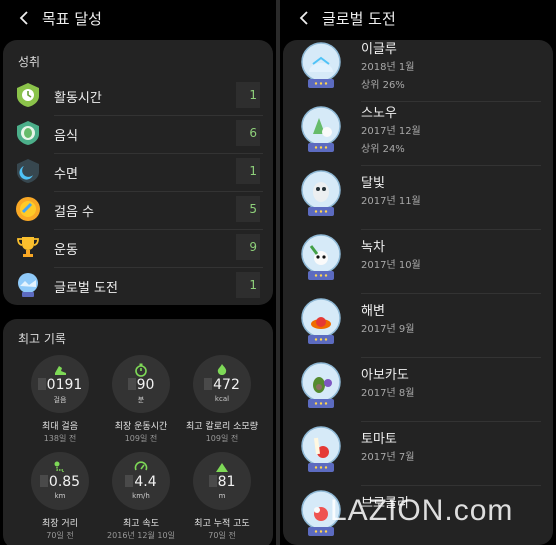 The height and width of the screenshot is (545, 556). What do you see at coordinates (379, 49) in the screenshot?
I see `challenge-name: 이글루` at bounding box center [379, 49].